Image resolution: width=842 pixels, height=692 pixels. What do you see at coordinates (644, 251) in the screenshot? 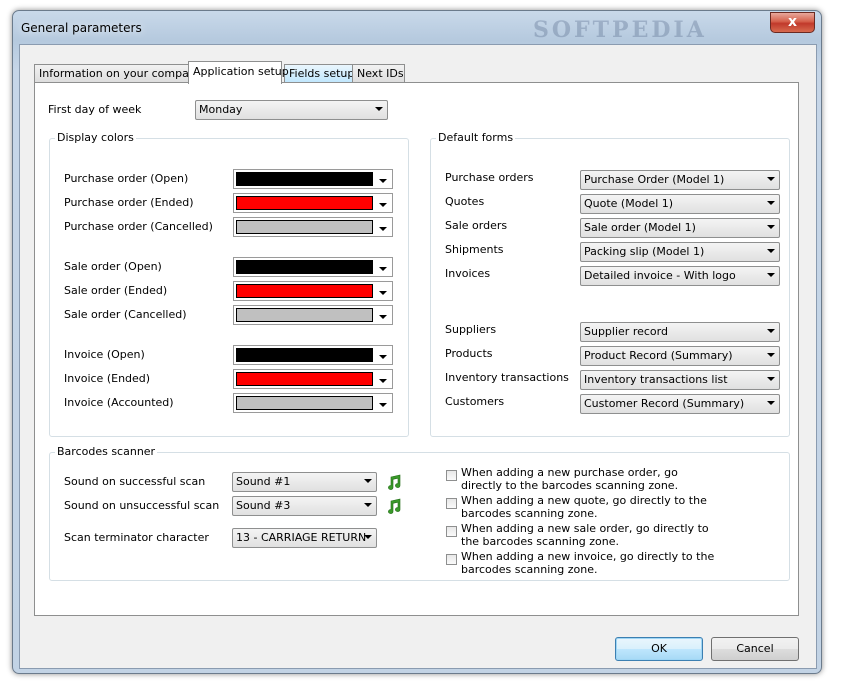
I see `form-select-value: Packing slip (Model 1)` at bounding box center [644, 251].